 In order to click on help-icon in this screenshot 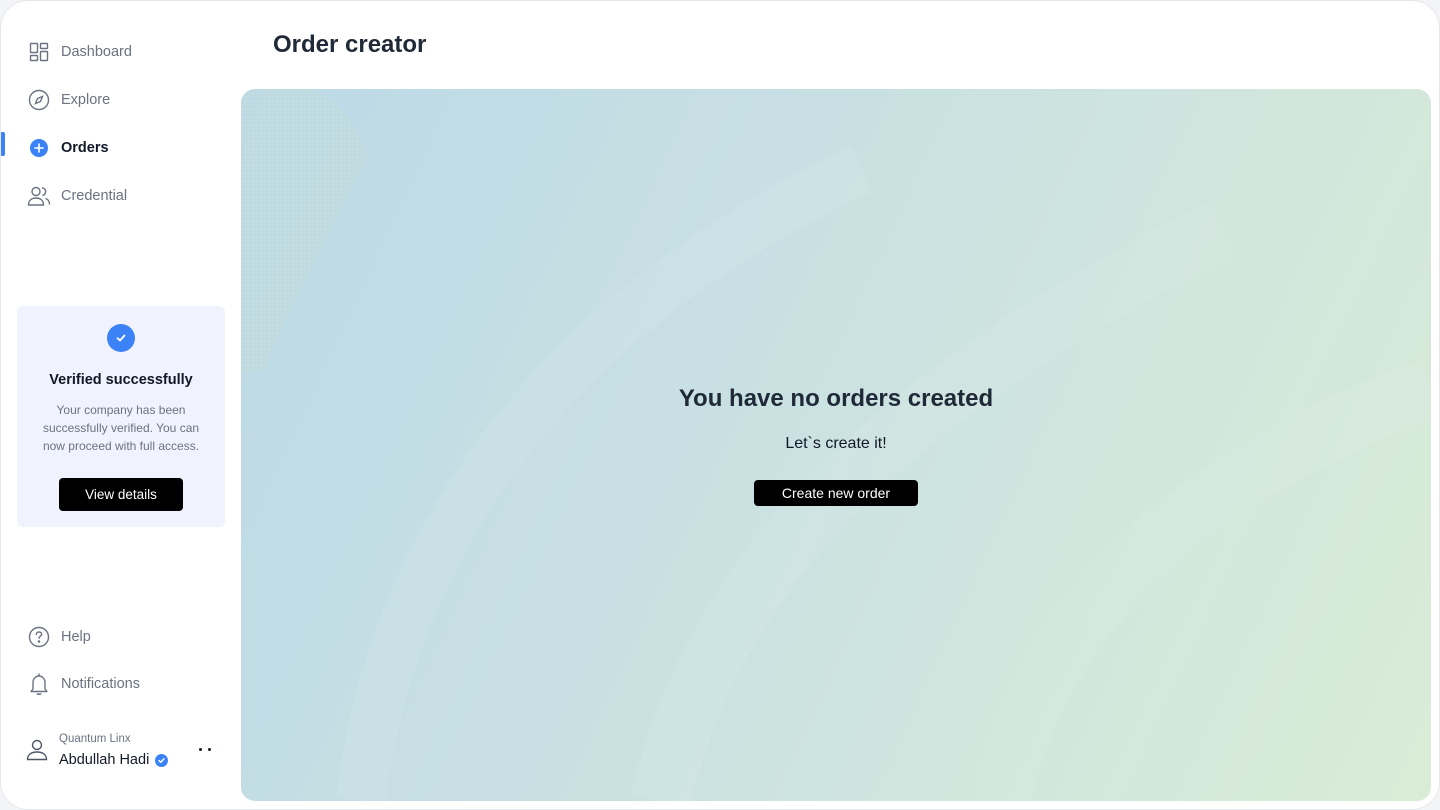, I will do `click(39, 637)`.